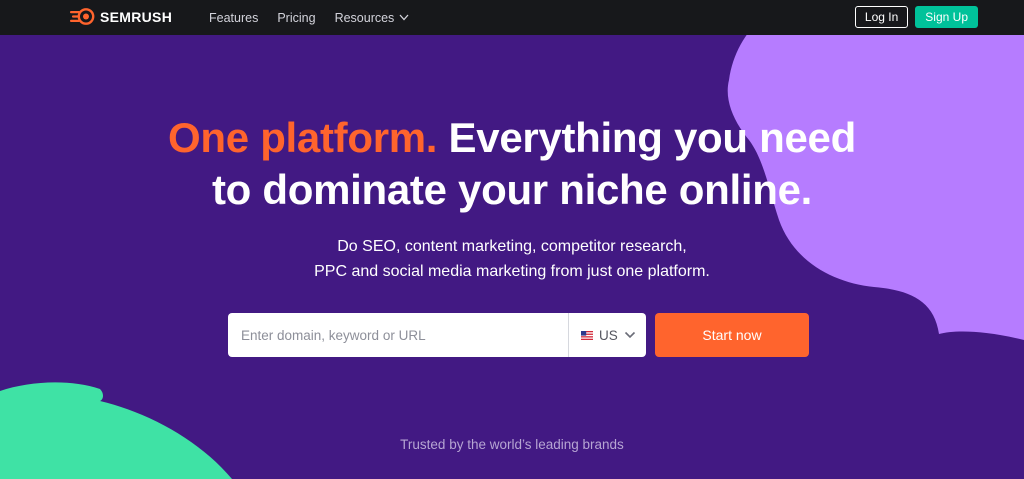 The width and height of the screenshot is (1024, 479). I want to click on login-button: Log In, so click(881, 17).